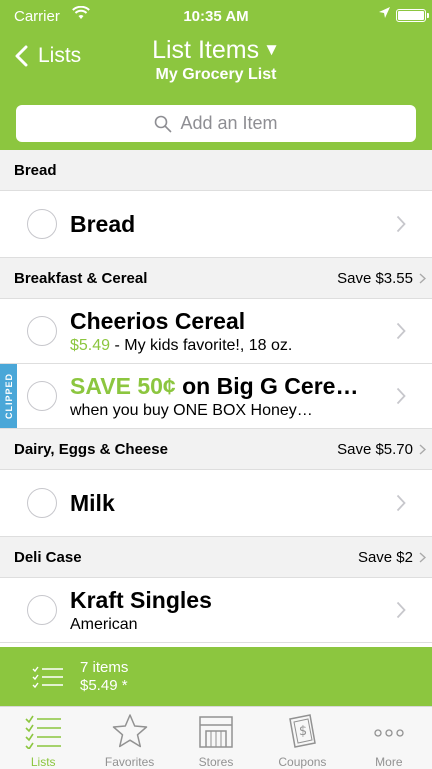  What do you see at coordinates (103, 223) in the screenshot?
I see `item-title: Bread` at bounding box center [103, 223].